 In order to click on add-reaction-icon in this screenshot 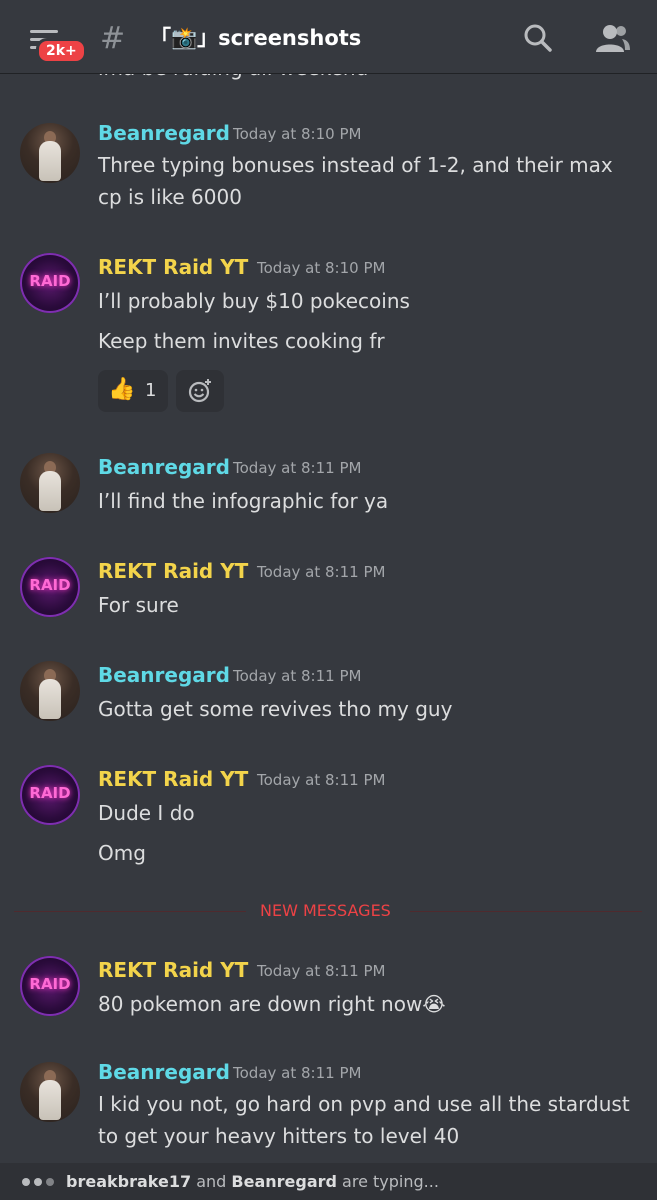, I will do `click(199, 391)`.